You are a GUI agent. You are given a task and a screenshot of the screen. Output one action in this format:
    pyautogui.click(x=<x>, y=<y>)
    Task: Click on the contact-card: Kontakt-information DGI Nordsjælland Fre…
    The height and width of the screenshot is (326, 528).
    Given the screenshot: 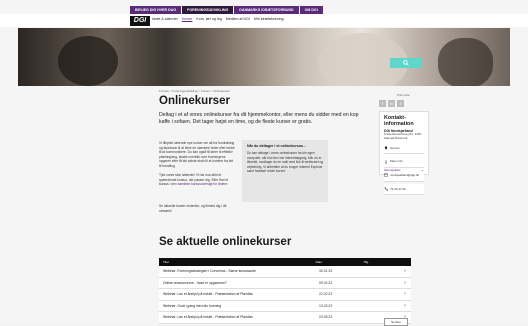 What is the action you would take?
    pyautogui.click(x=404, y=153)
    